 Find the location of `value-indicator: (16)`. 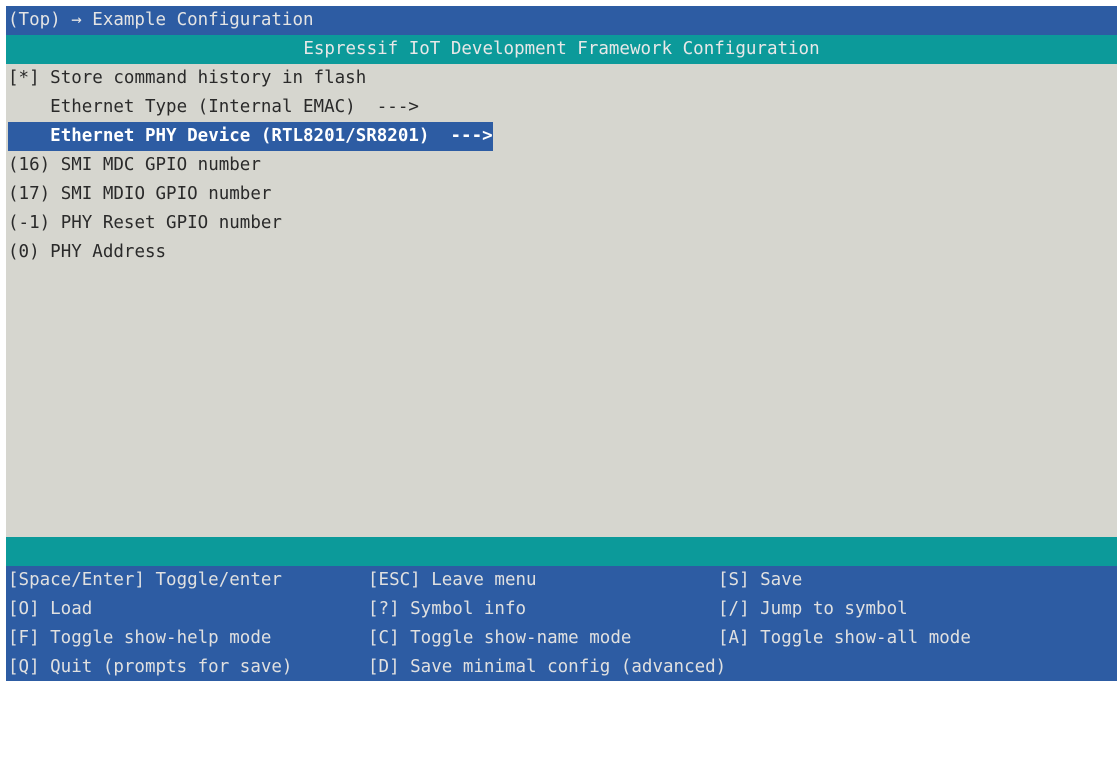

value-indicator: (16) is located at coordinates (34, 165).